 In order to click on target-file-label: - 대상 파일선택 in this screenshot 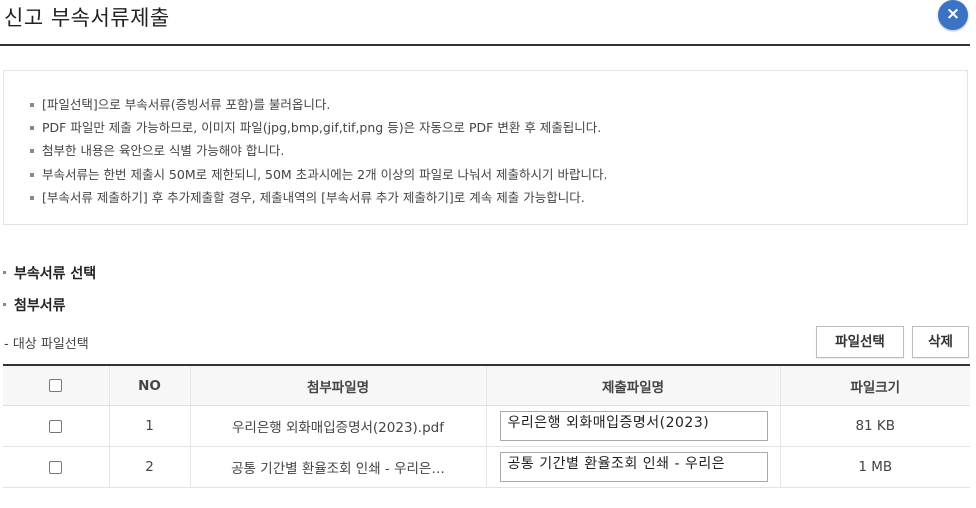, I will do `click(46, 344)`.